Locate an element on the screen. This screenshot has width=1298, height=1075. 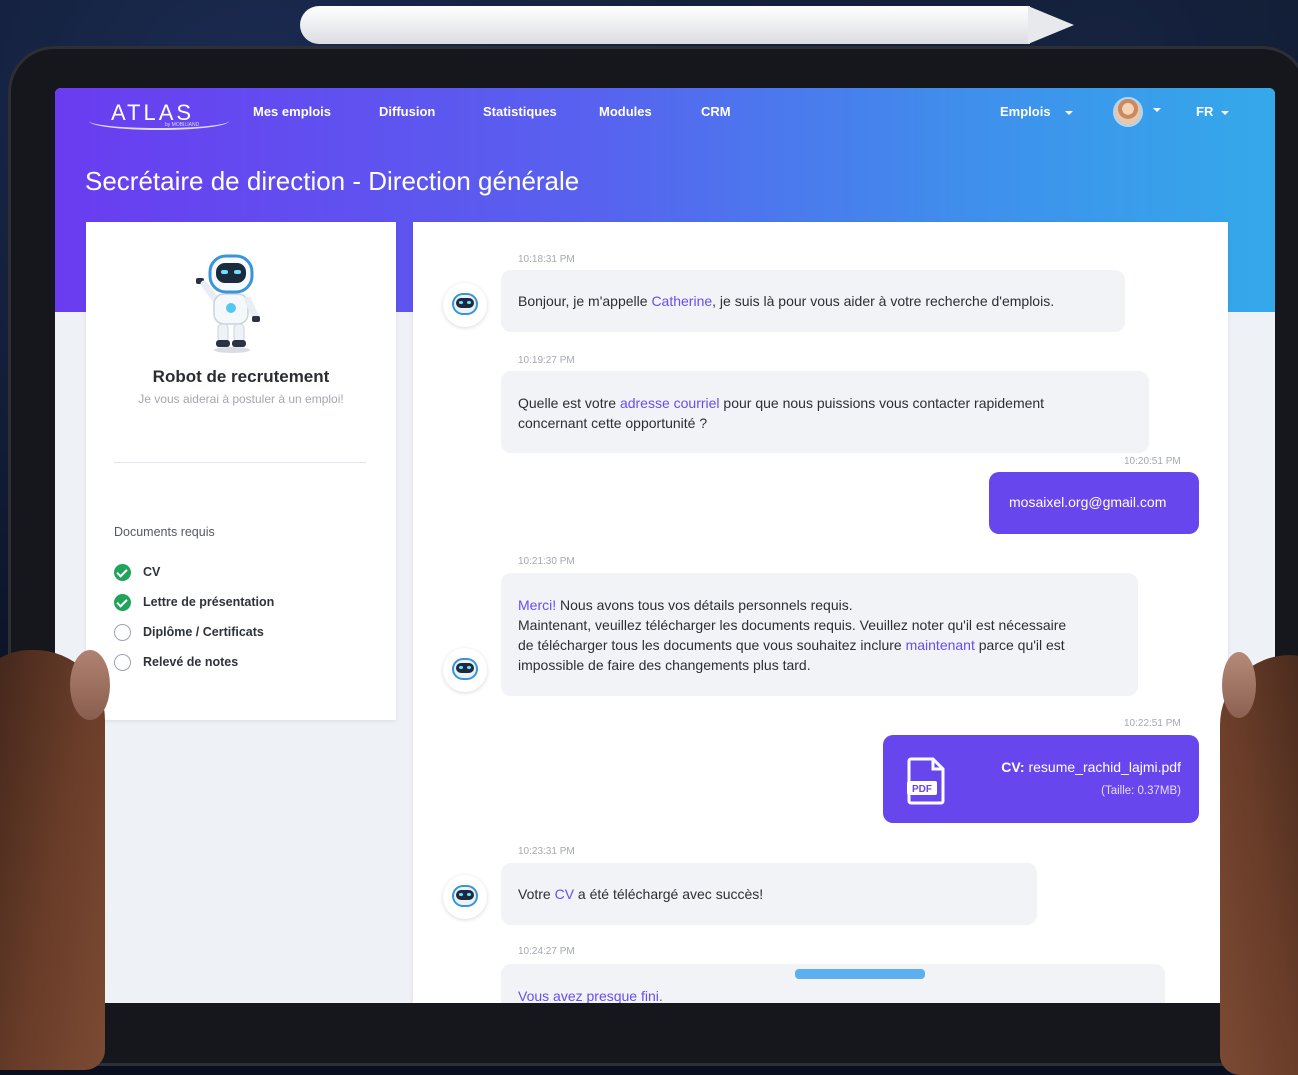
logo-subtext: by MOBILIAND is located at coordinates (182, 125).